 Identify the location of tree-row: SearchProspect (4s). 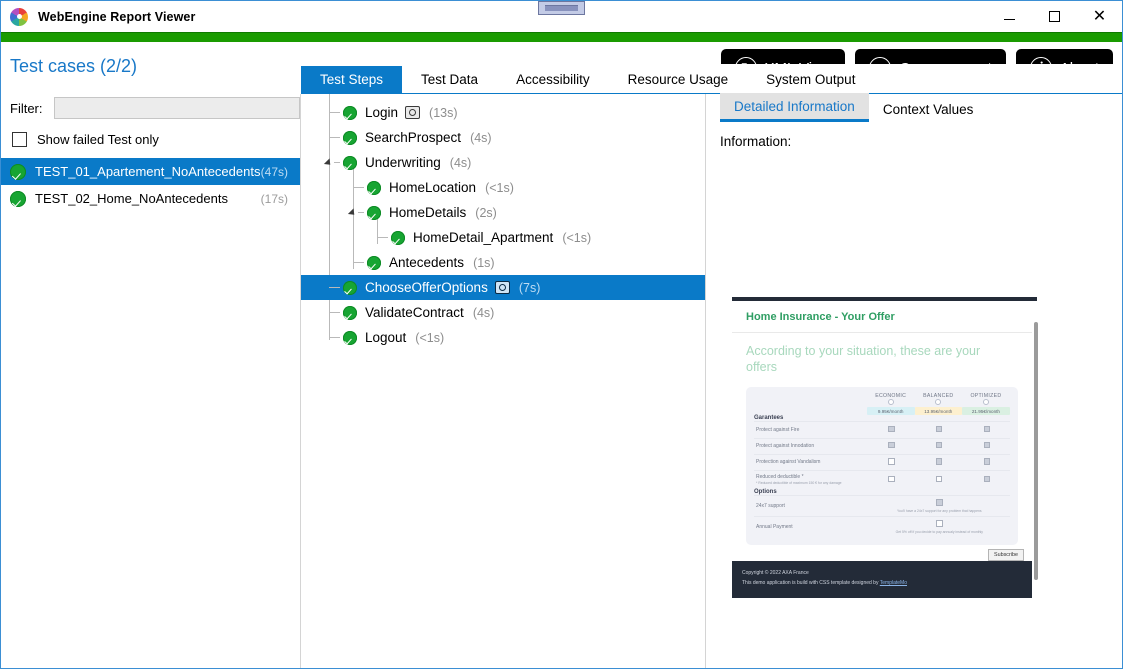
(503, 137).